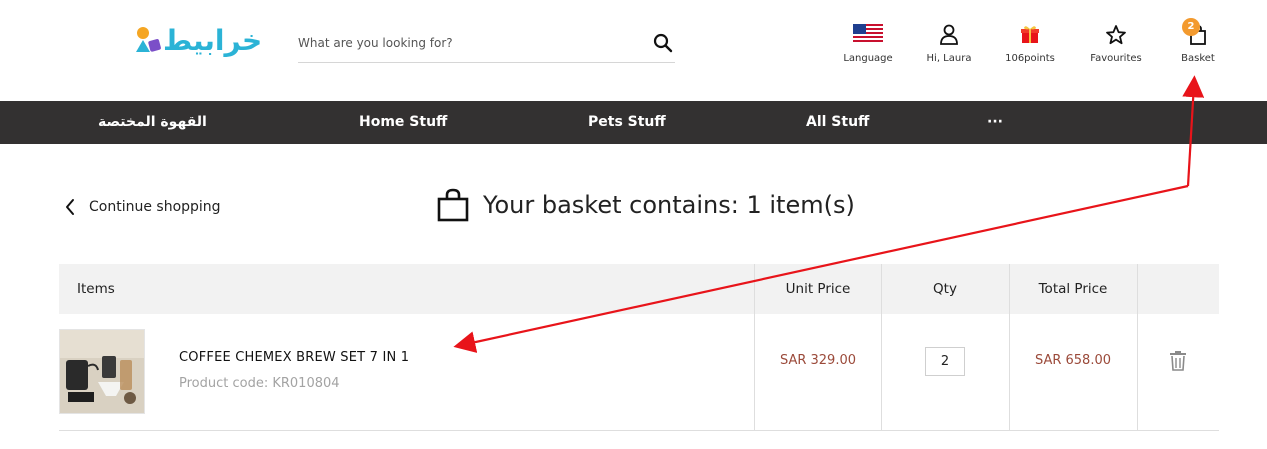 Image resolution: width=1267 pixels, height=449 pixels. I want to click on product-code: Product code: KR010804, so click(259, 383).